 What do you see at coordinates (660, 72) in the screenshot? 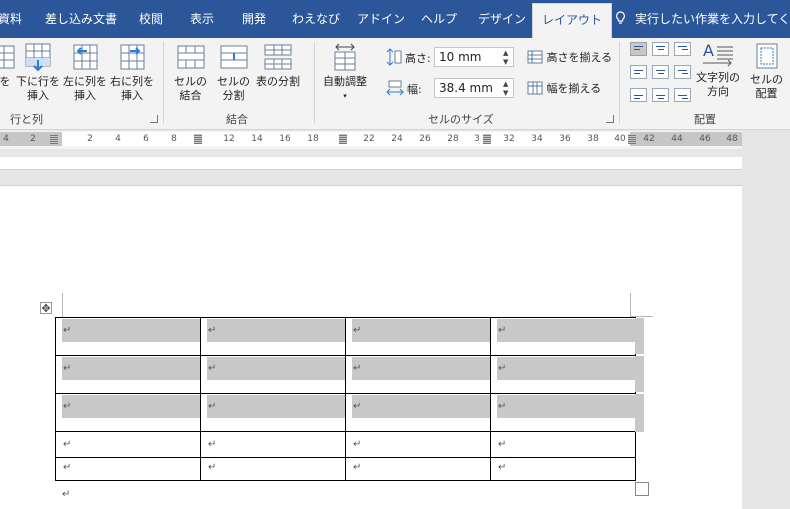
I see `align-middle-center-button` at bounding box center [660, 72].